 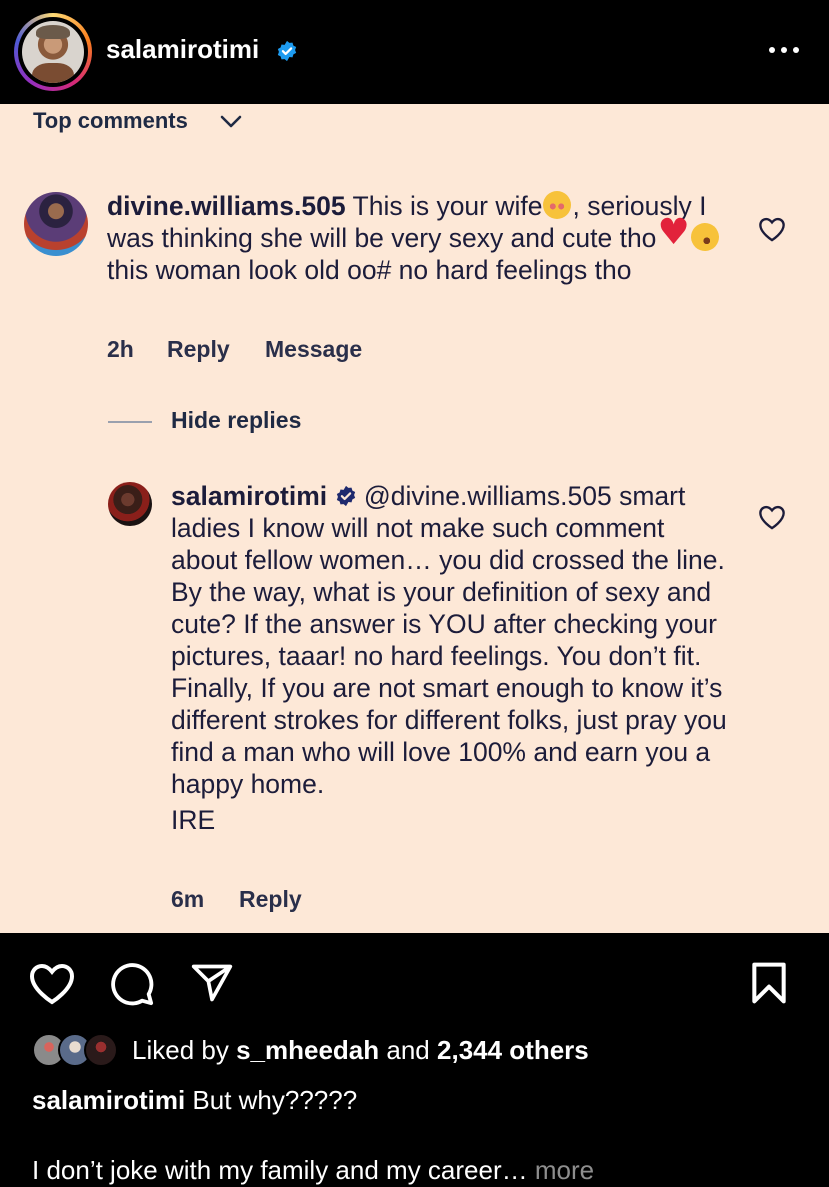 What do you see at coordinates (101, 1050) in the screenshot?
I see `avatar` at bounding box center [101, 1050].